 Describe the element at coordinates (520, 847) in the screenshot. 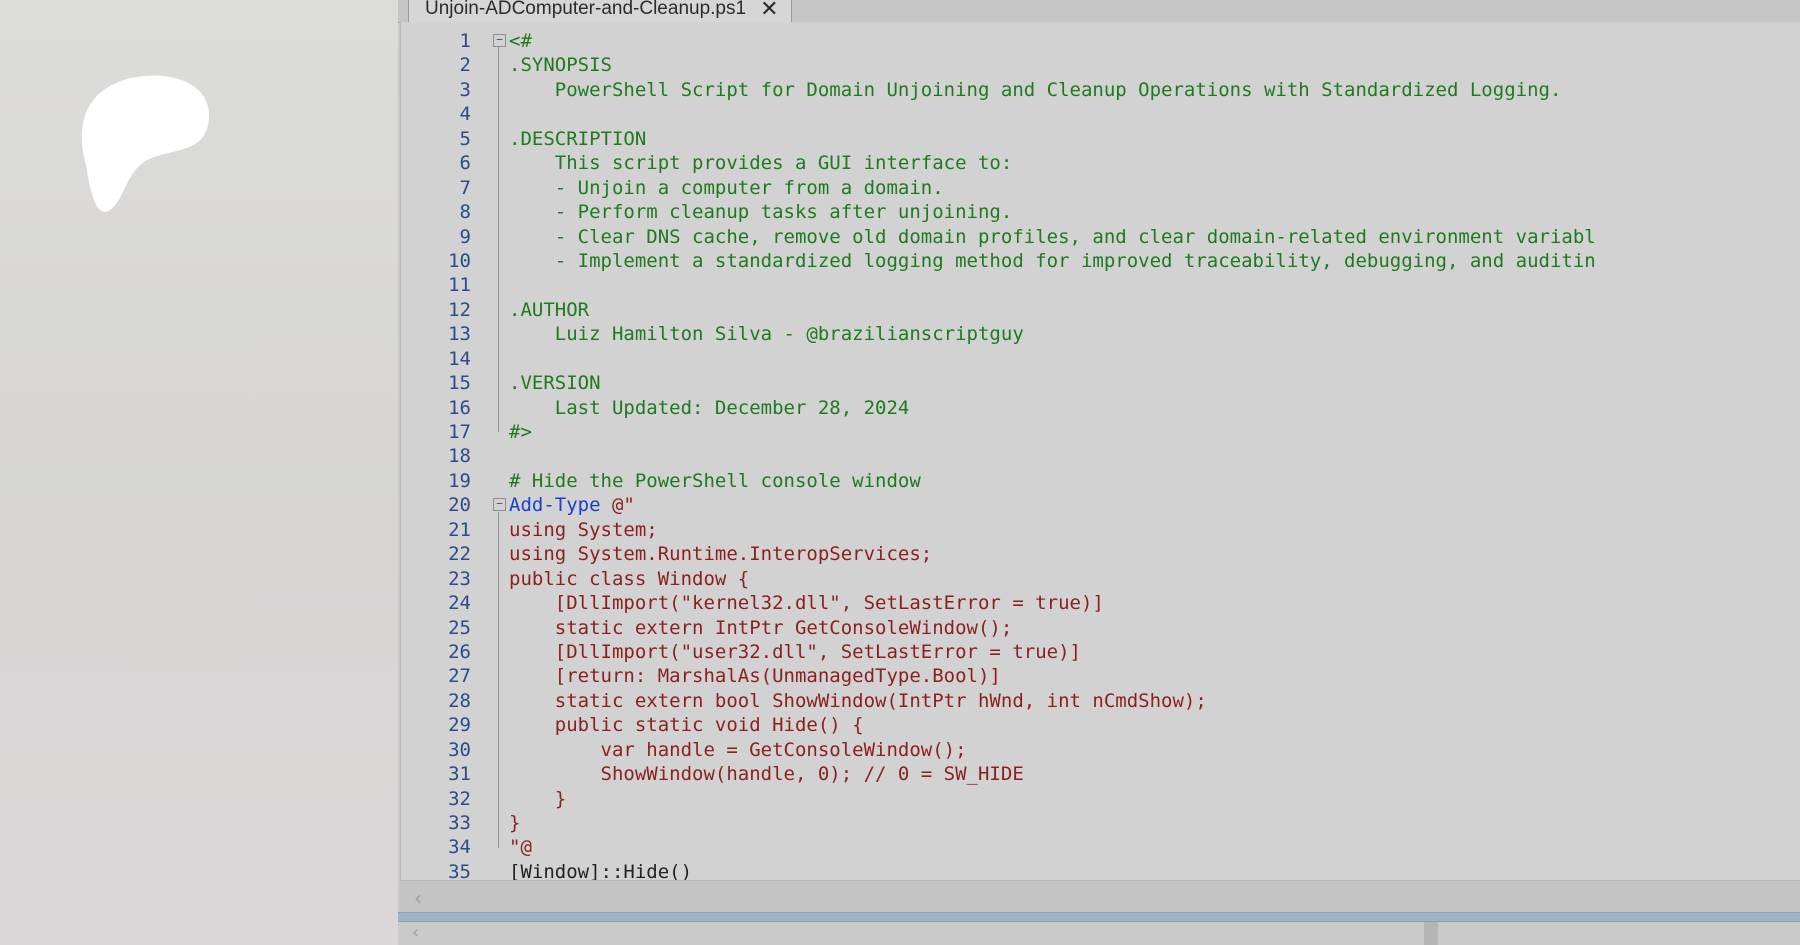

I see `code-text: "@` at that location.